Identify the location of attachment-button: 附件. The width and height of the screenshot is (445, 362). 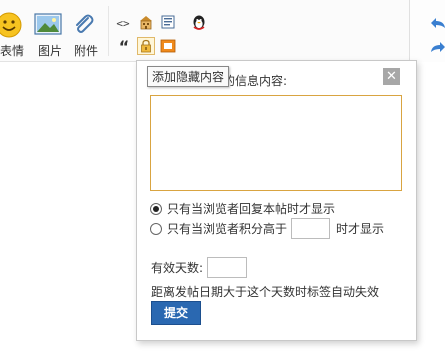
(86, 35).